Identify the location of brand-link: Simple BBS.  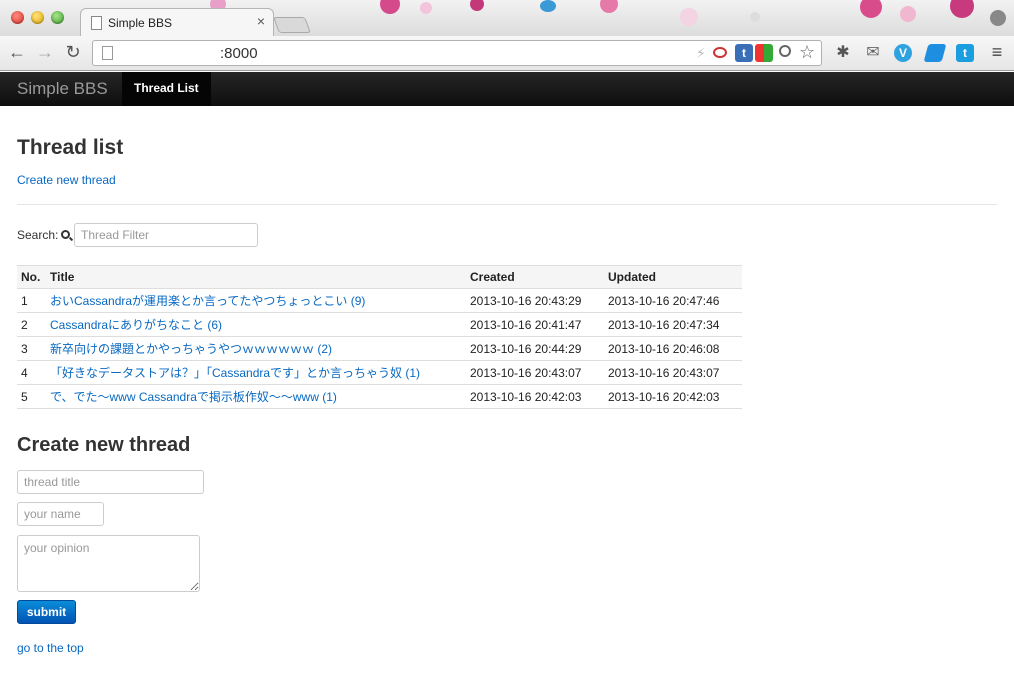
(62, 89).